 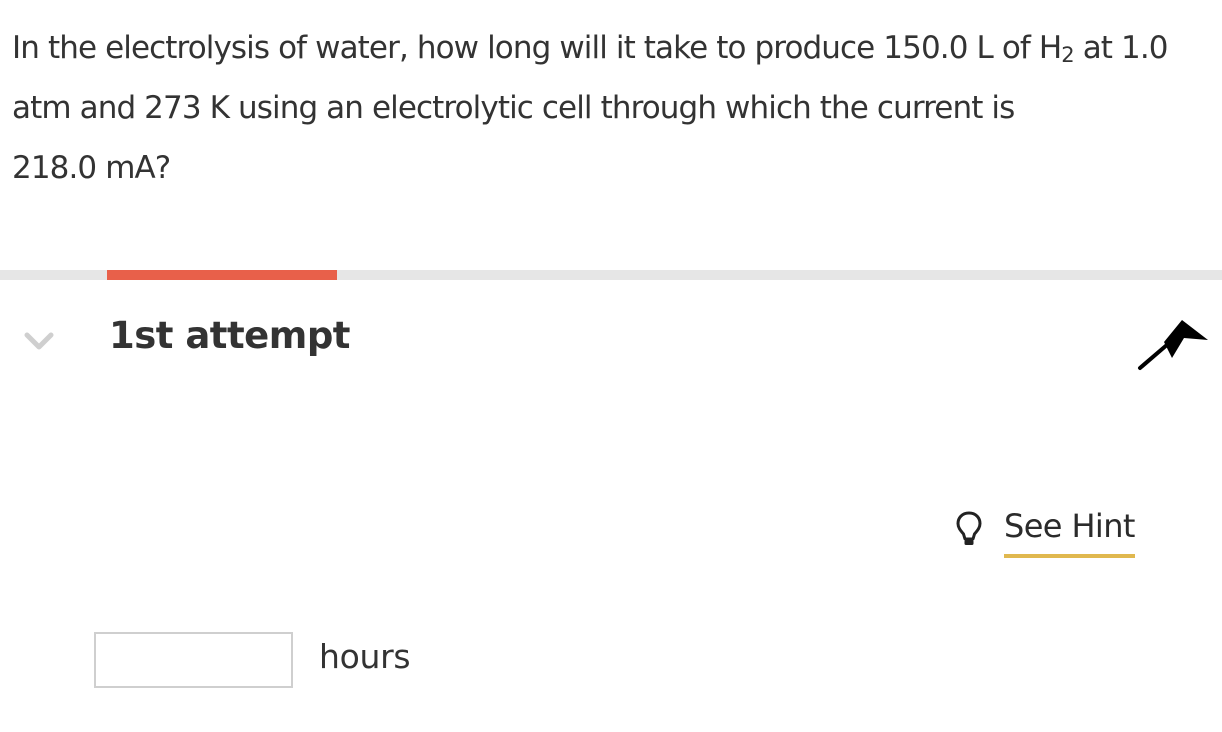 What do you see at coordinates (1067, 55) in the screenshot?
I see `h2-subscript: 2` at bounding box center [1067, 55].